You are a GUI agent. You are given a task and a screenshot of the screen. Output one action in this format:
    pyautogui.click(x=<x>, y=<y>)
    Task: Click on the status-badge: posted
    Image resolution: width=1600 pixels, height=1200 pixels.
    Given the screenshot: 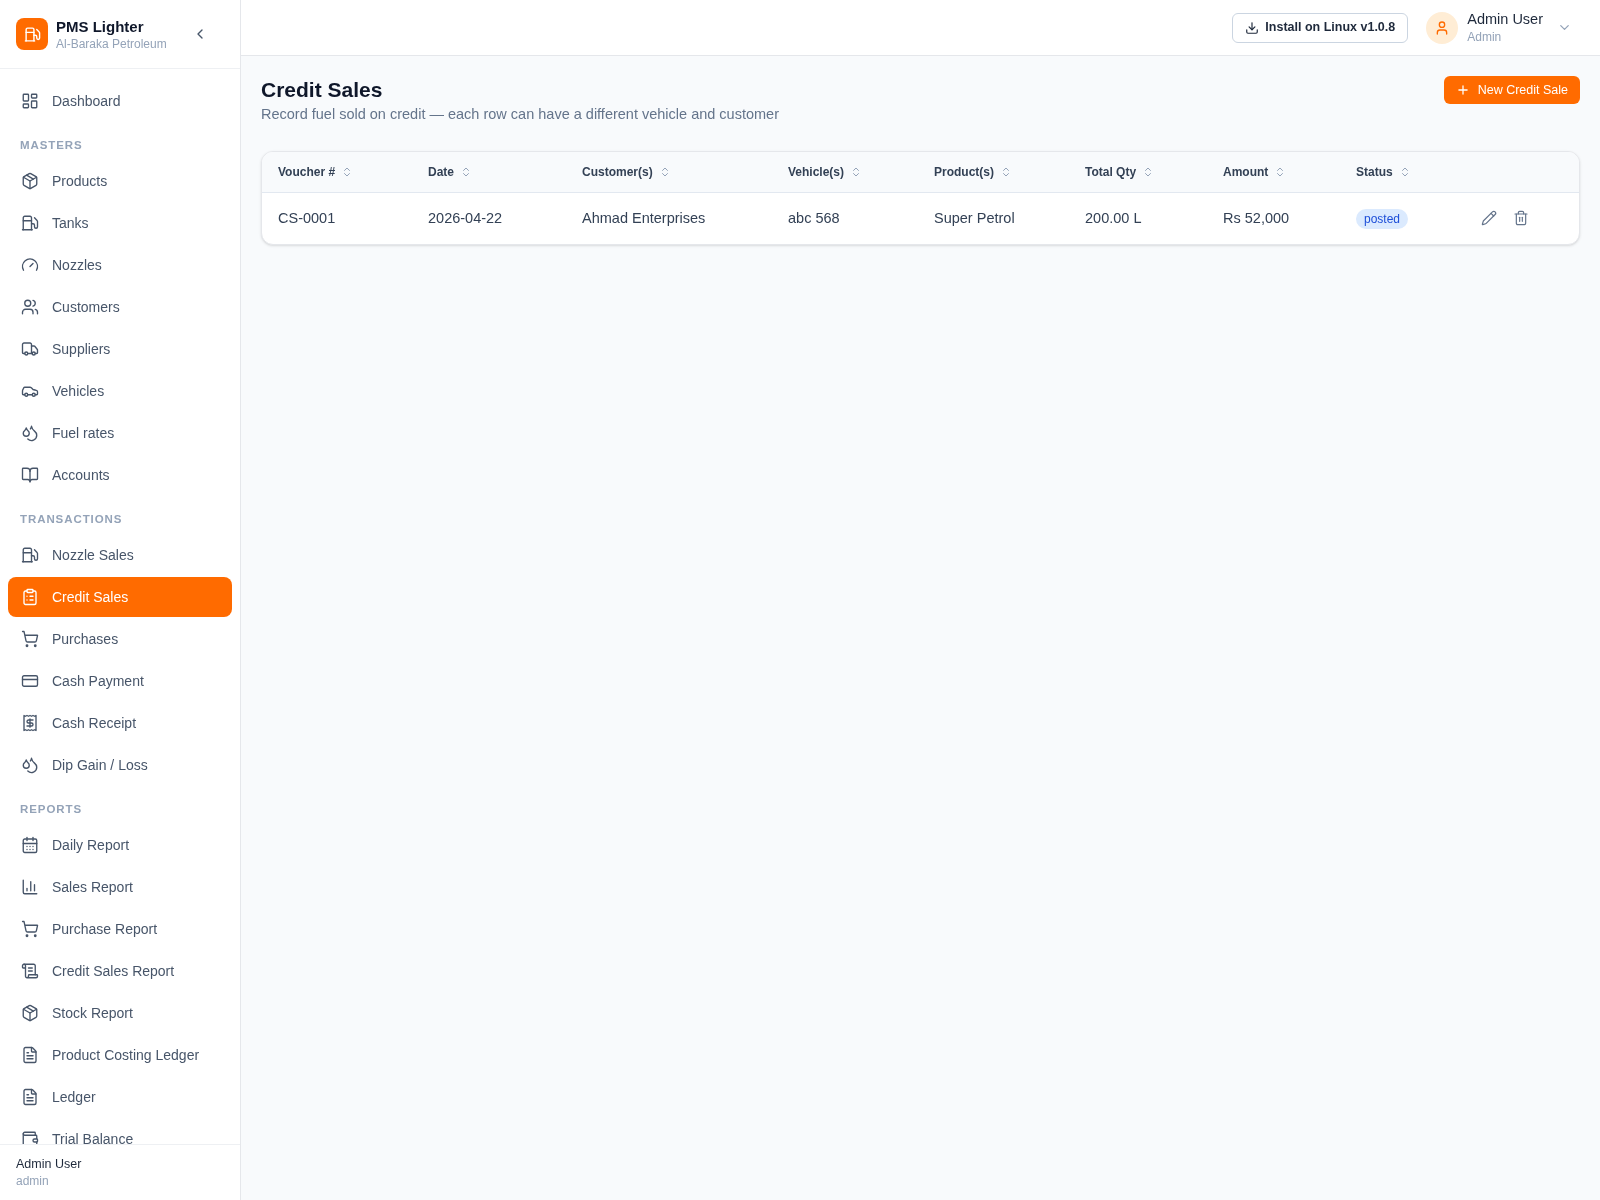 What is the action you would take?
    pyautogui.click(x=1382, y=219)
    